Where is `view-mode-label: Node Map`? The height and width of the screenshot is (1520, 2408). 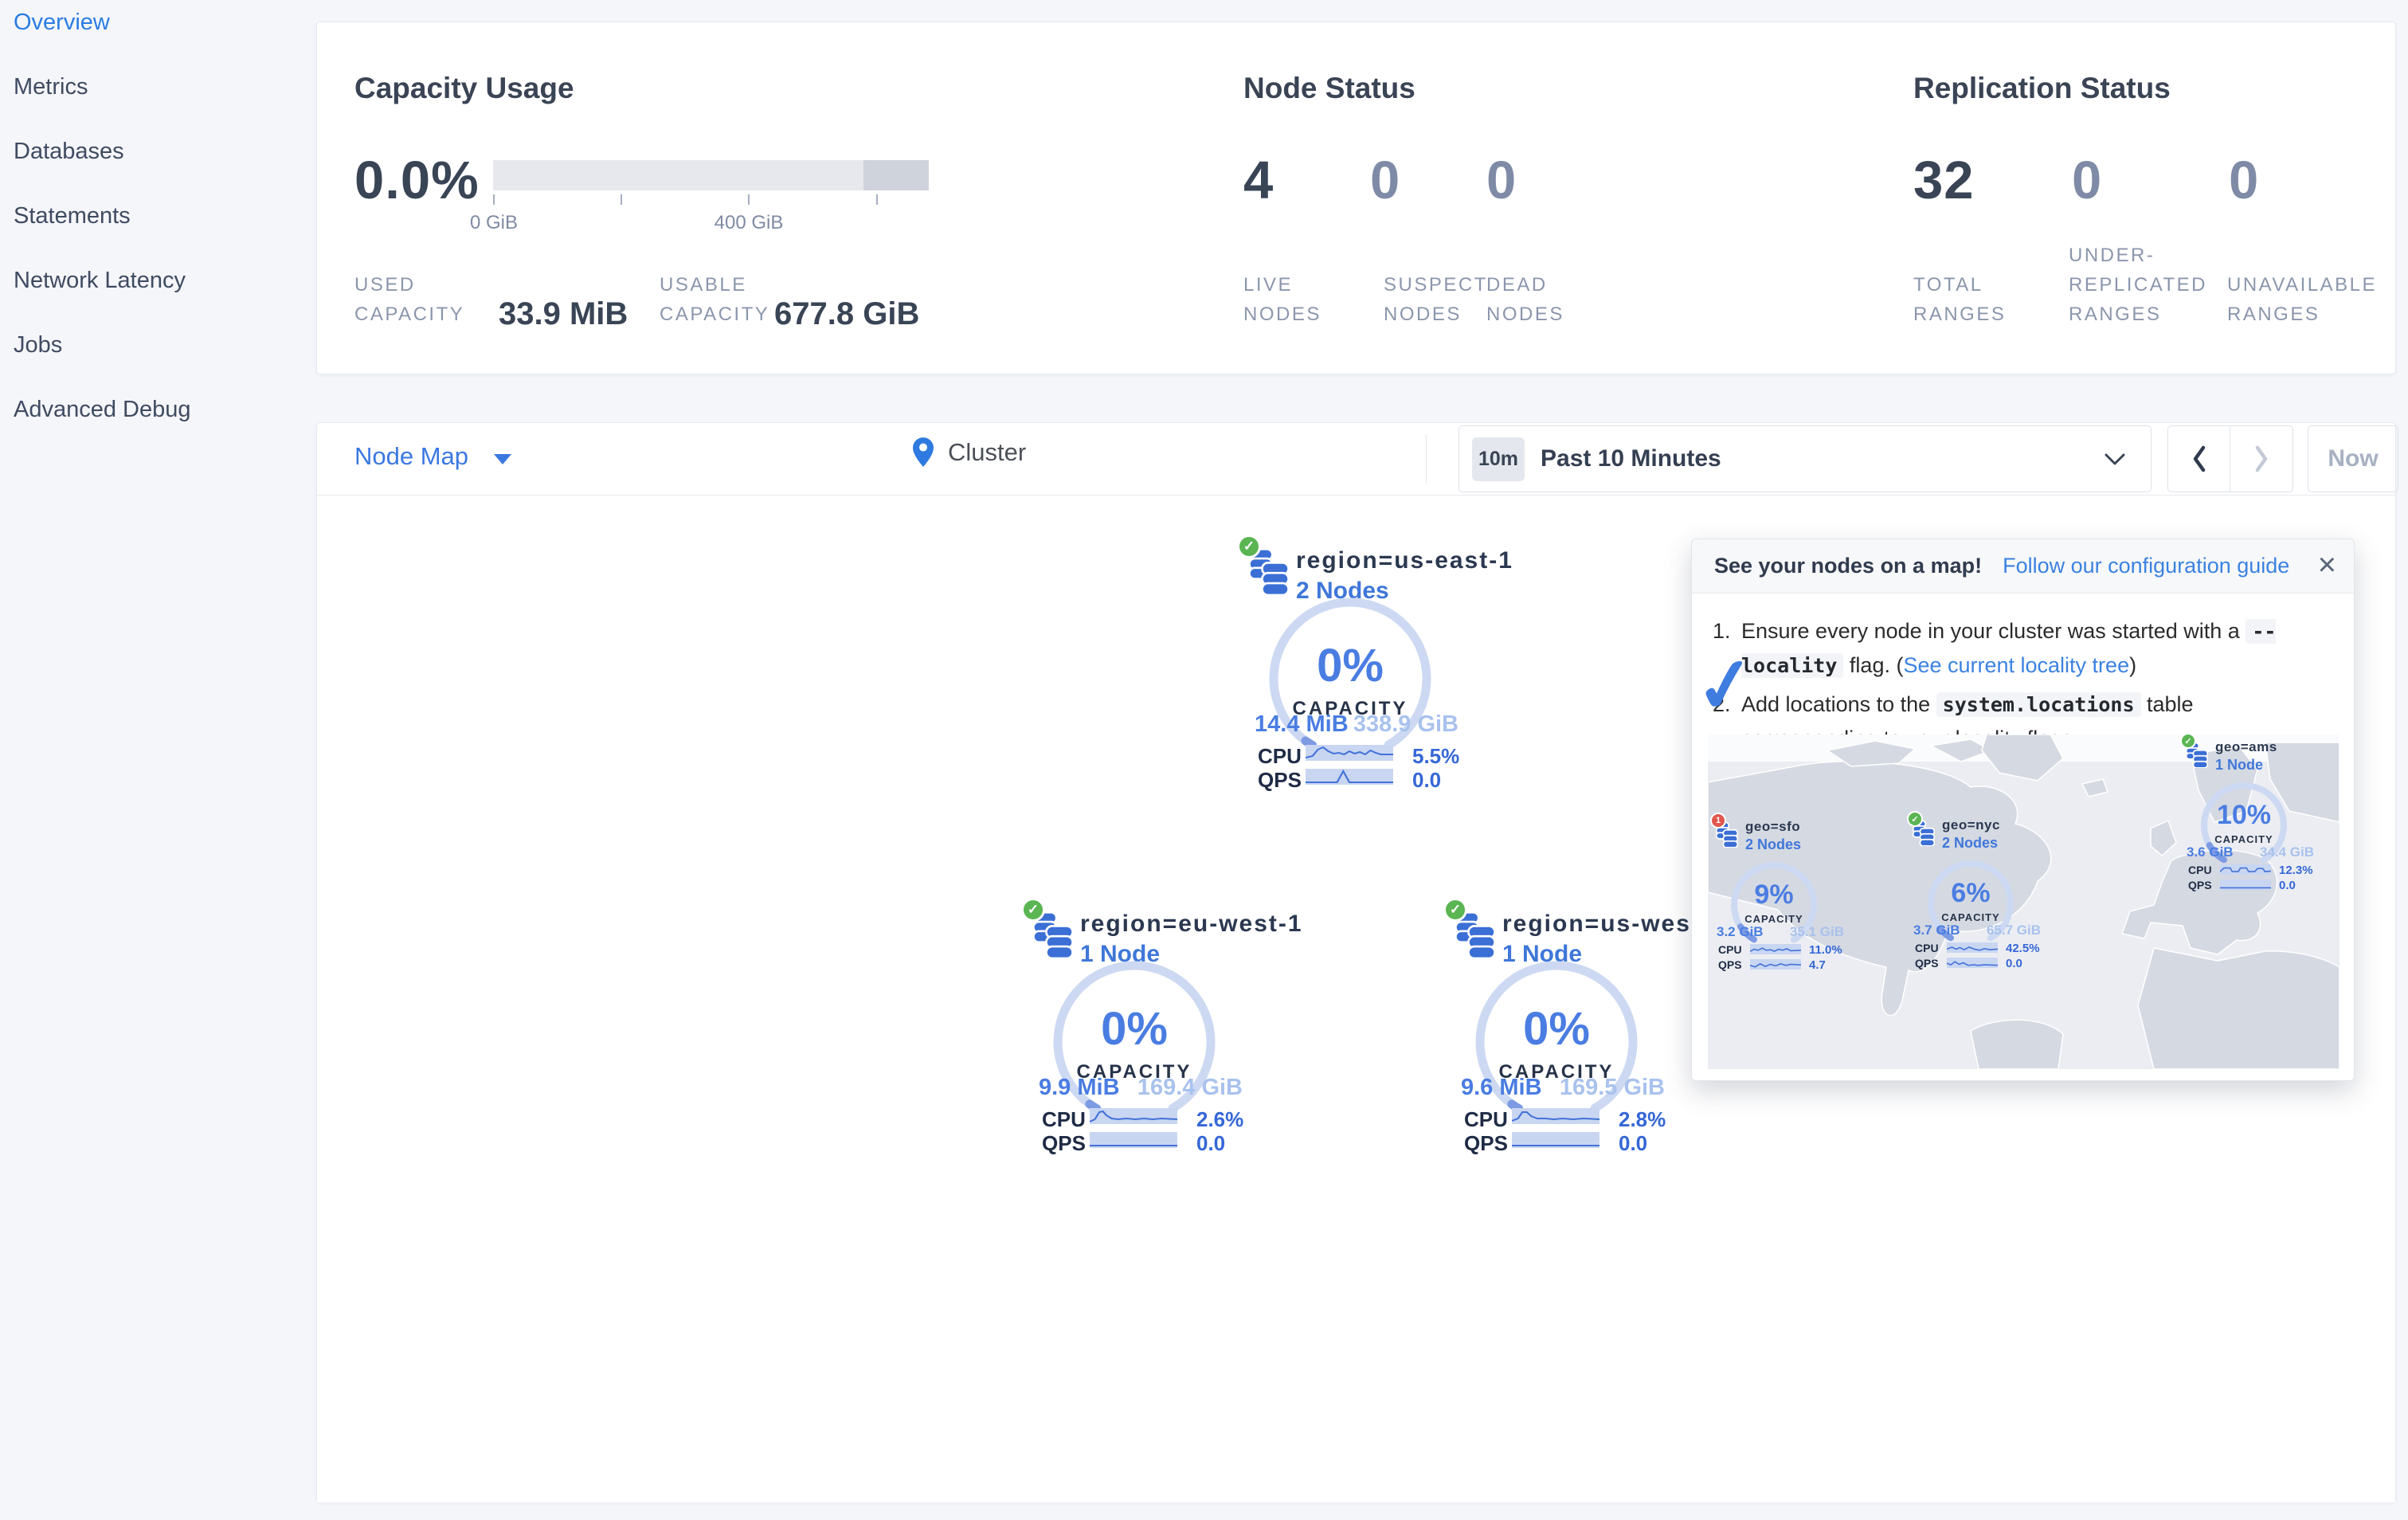 view-mode-label: Node Map is located at coordinates (412, 456).